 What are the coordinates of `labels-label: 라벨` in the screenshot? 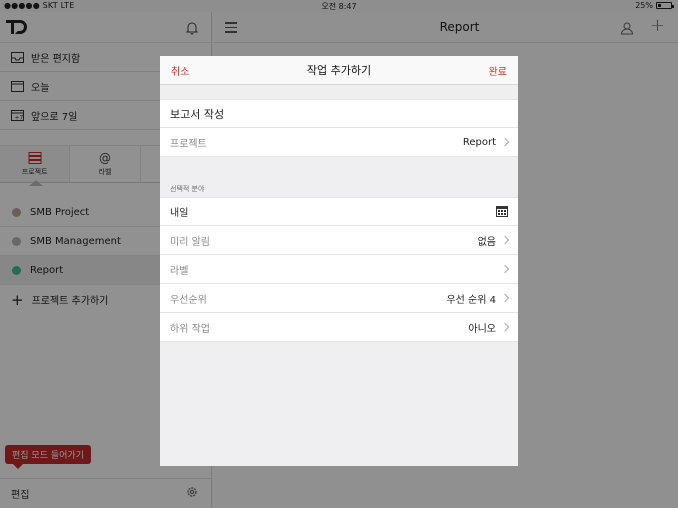 It's located at (179, 271).